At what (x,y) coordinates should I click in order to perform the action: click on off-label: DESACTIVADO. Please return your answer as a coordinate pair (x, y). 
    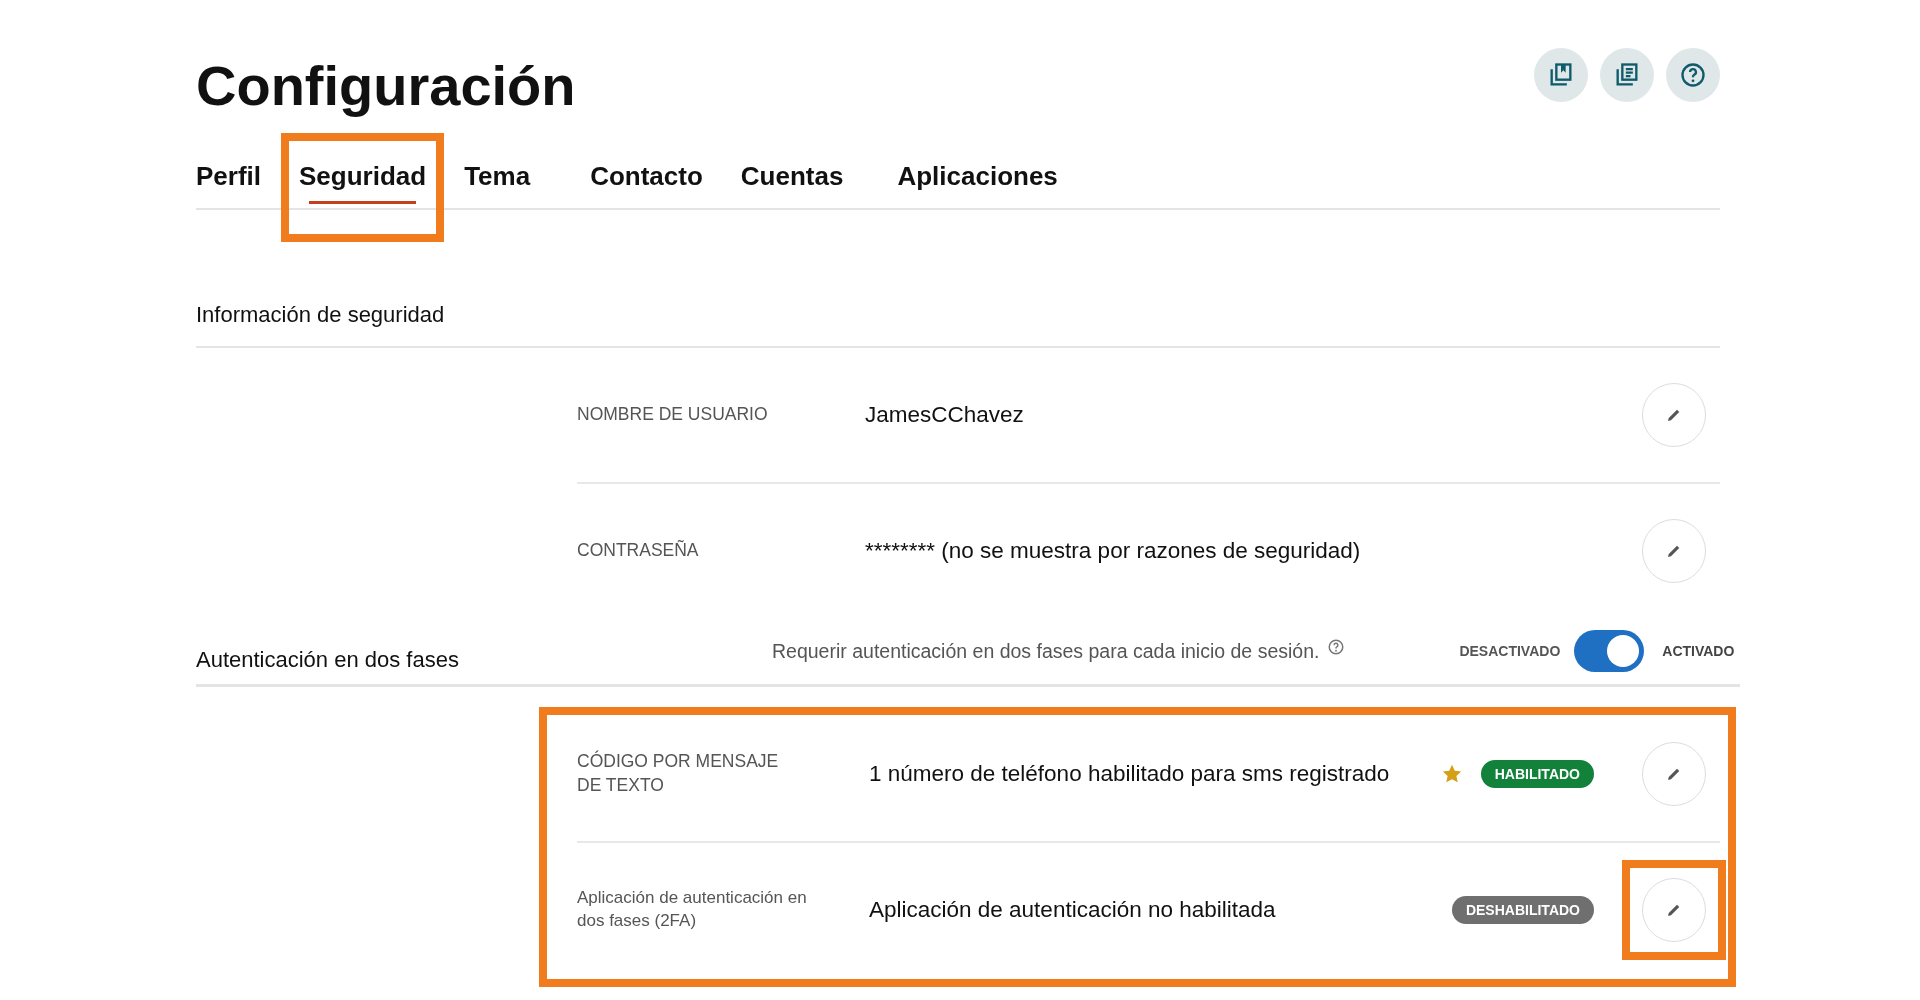
    Looking at the image, I should click on (1510, 651).